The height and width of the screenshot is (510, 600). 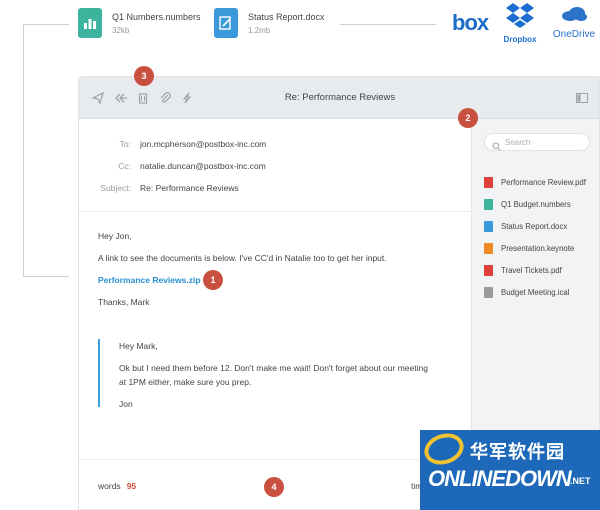 What do you see at coordinates (500, 478) in the screenshot?
I see `watermark-en-text: ONLINEDOWN` at bounding box center [500, 478].